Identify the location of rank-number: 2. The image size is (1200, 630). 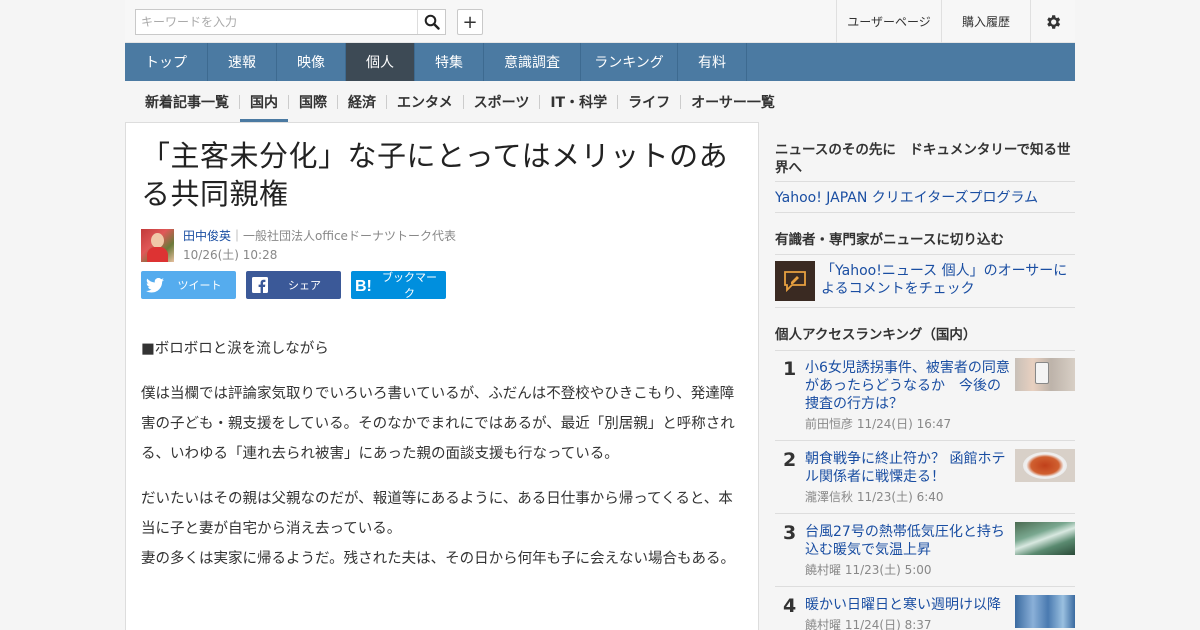
(790, 460).